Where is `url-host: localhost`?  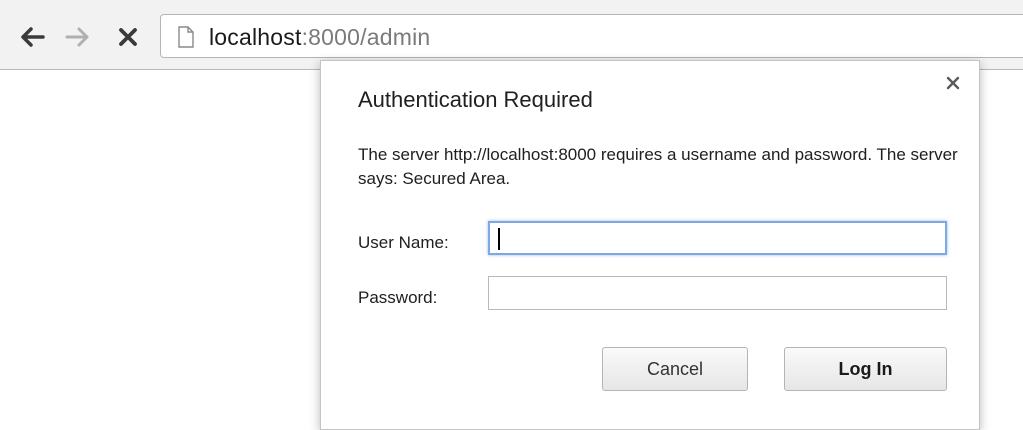
url-host: localhost is located at coordinates (255, 37).